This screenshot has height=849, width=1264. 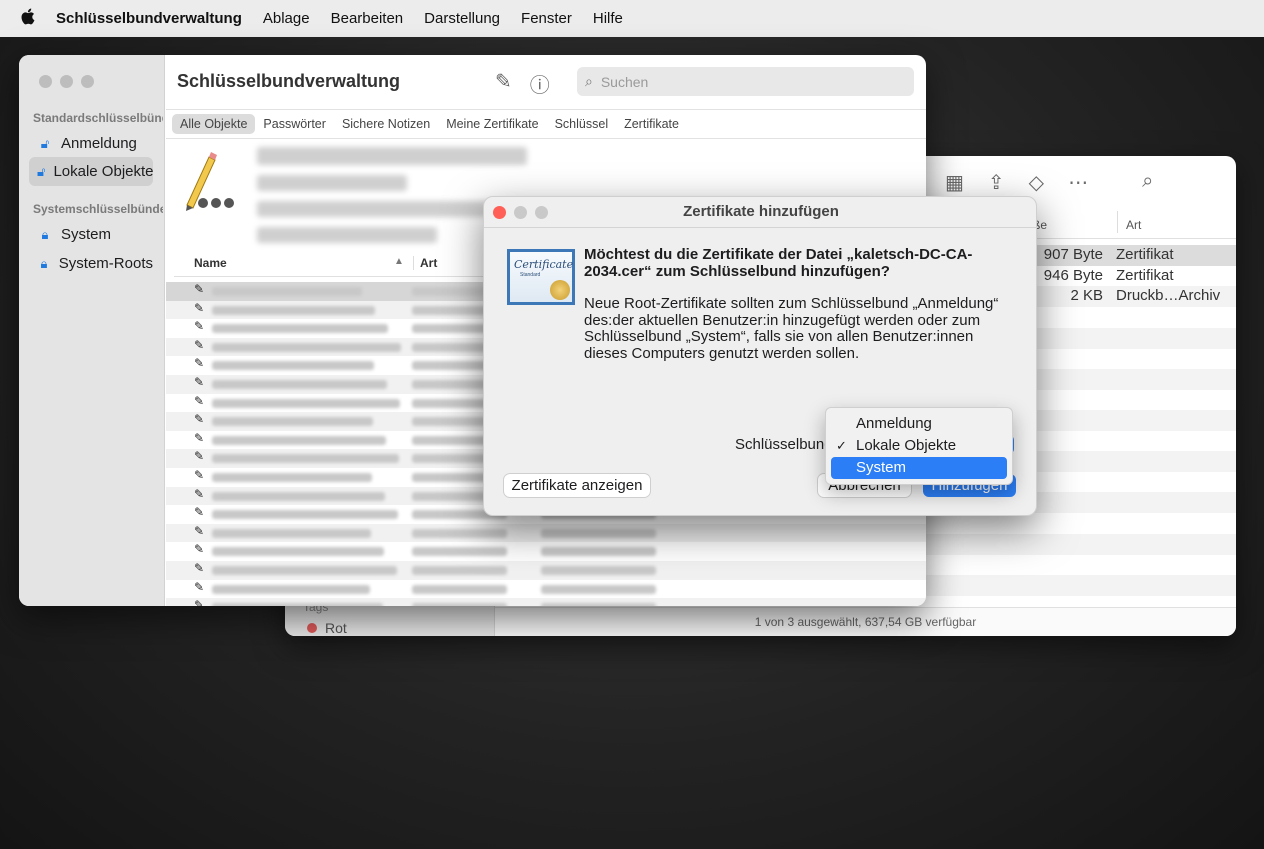 I want to click on close-button, so click(x=45, y=81).